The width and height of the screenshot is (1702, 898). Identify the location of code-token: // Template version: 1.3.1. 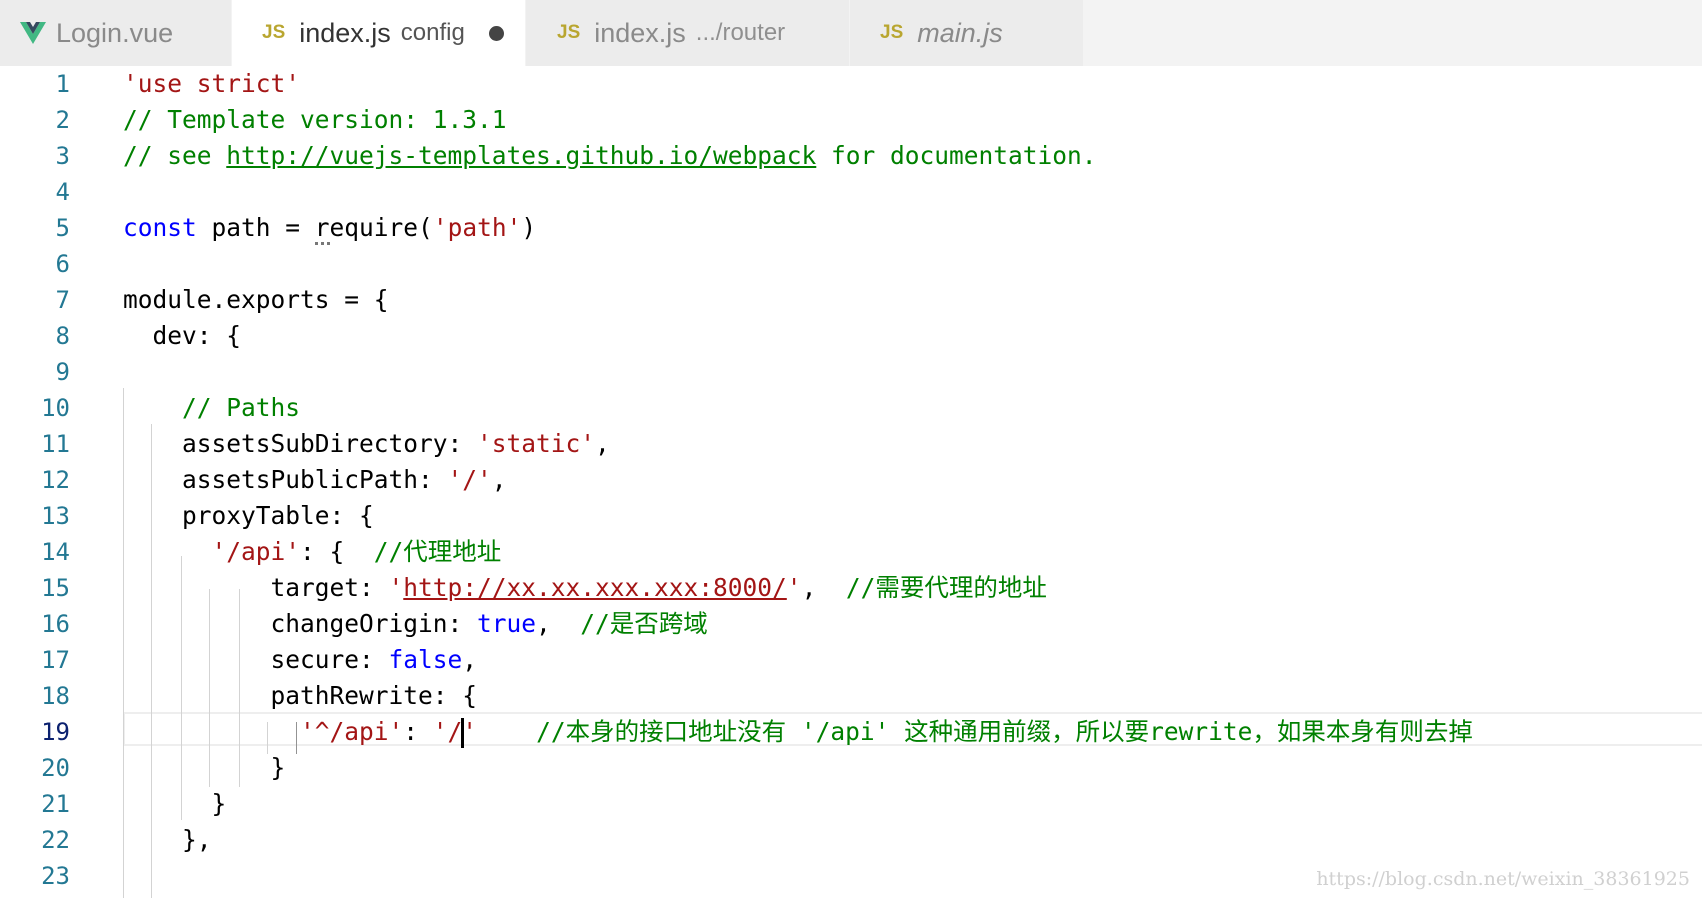
(315, 119).